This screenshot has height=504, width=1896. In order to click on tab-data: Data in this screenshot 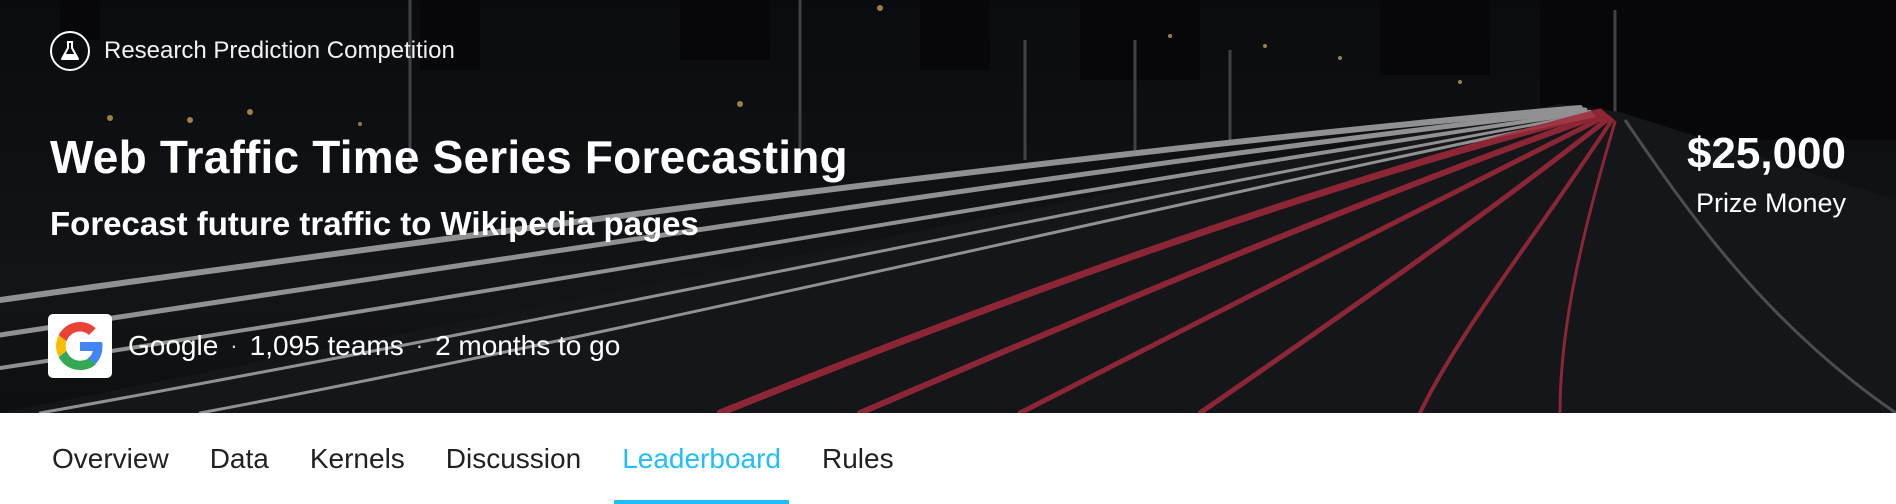, I will do `click(239, 458)`.